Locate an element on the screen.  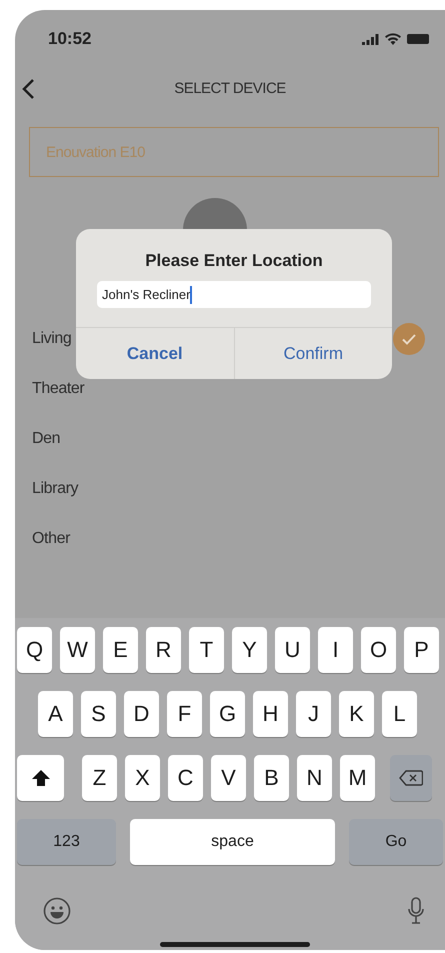
status-time: 10:52 is located at coordinates (70, 39).